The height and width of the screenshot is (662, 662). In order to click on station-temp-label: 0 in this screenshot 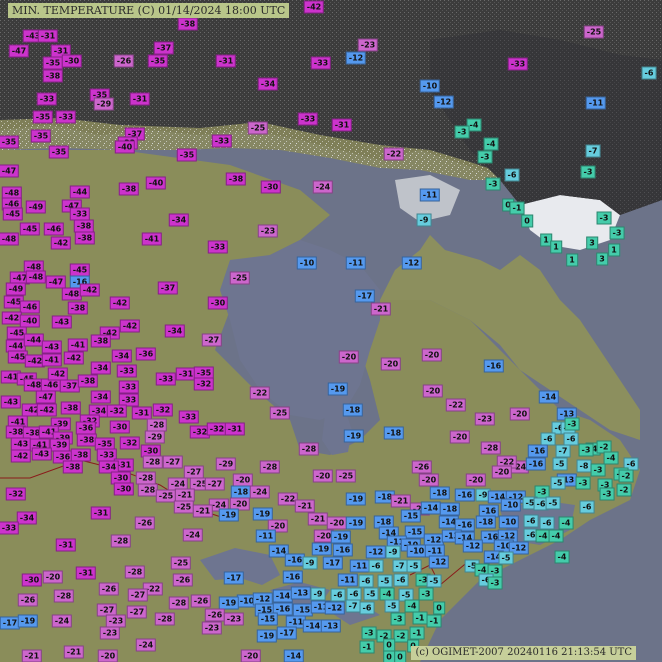, I will do `click(527, 221)`.